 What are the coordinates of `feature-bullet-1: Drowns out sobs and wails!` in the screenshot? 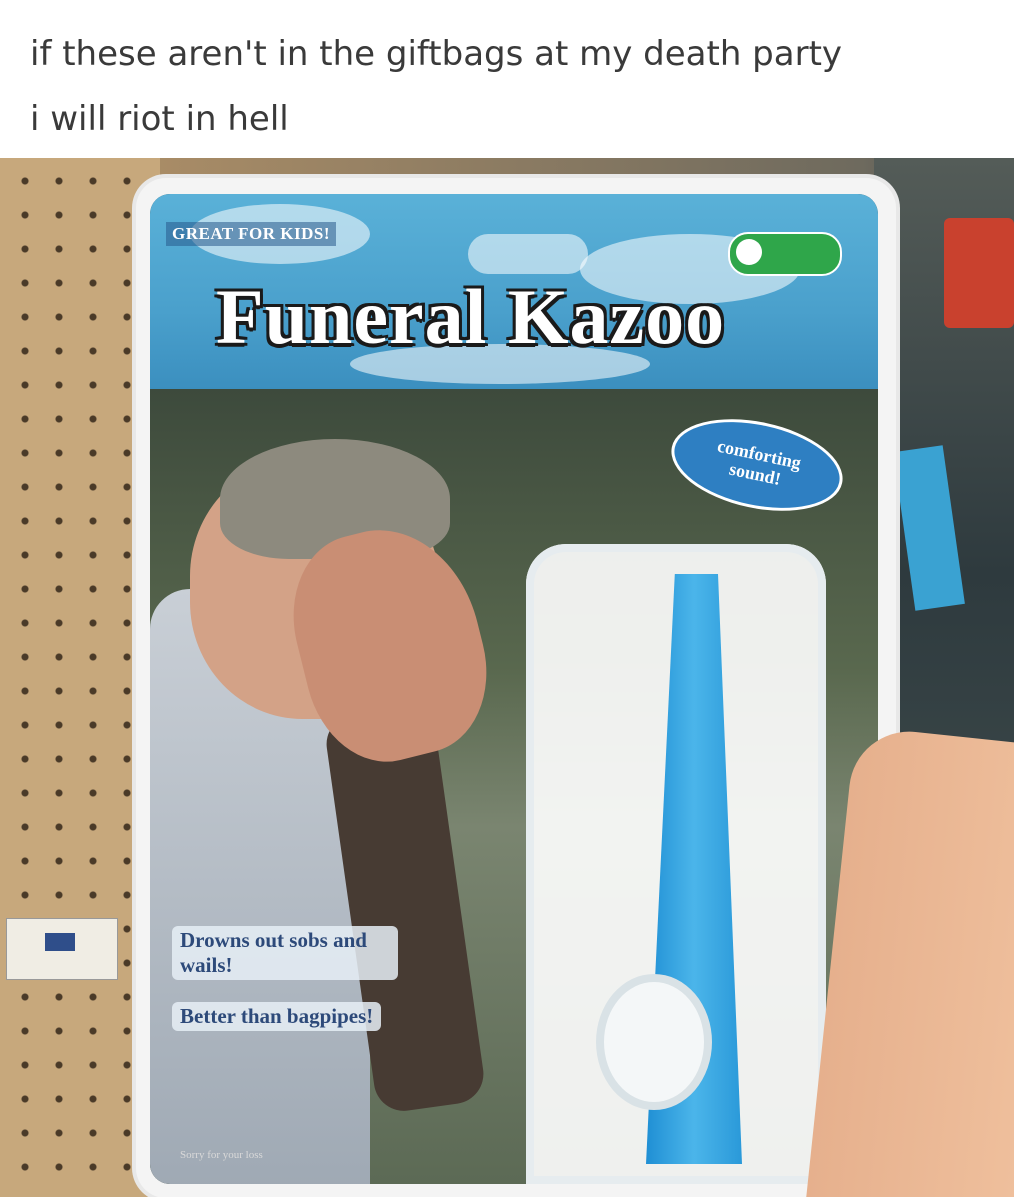 It's located at (285, 953).